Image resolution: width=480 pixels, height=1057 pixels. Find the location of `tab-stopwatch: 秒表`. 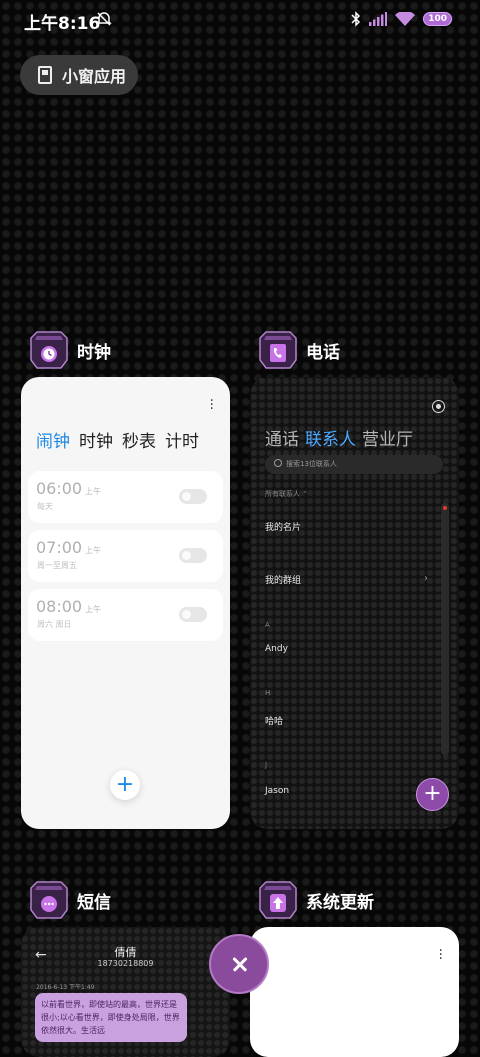

tab-stopwatch: 秒表 is located at coordinates (139, 439).